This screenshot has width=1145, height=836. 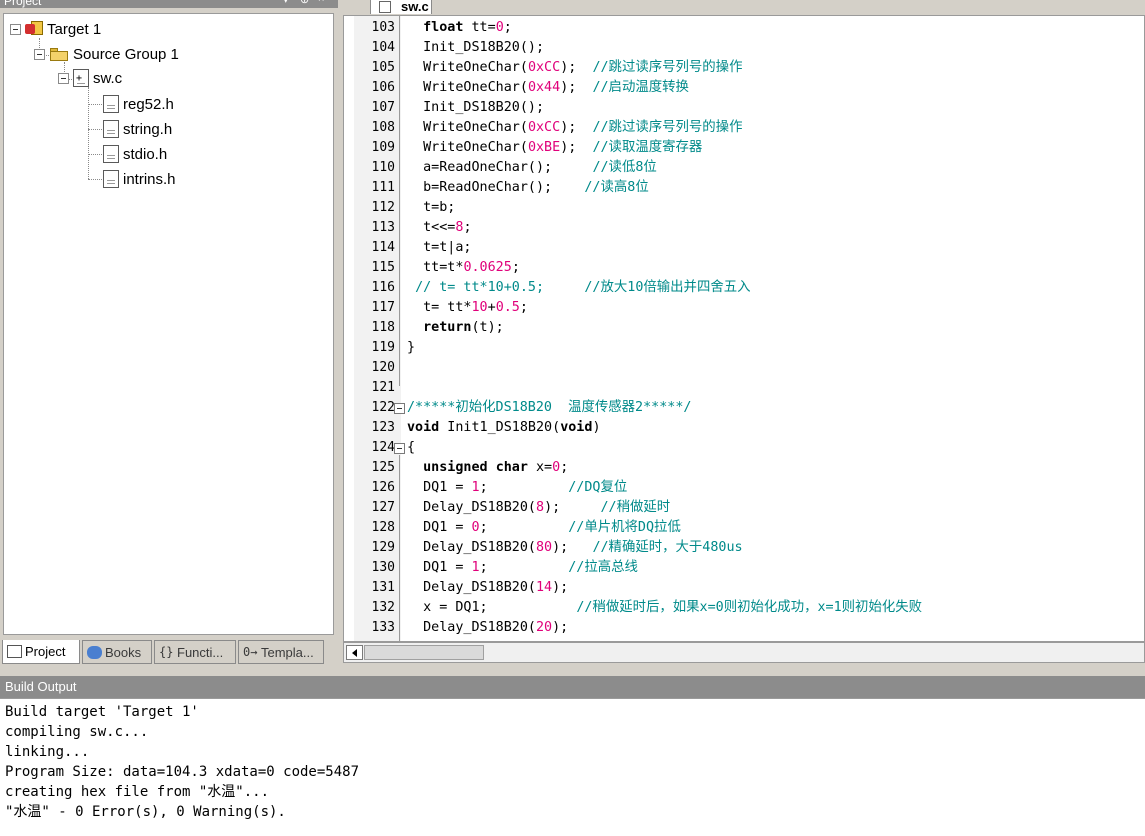 I want to click on code-line: Delay_DS18B20(20);, so click(x=487, y=628).